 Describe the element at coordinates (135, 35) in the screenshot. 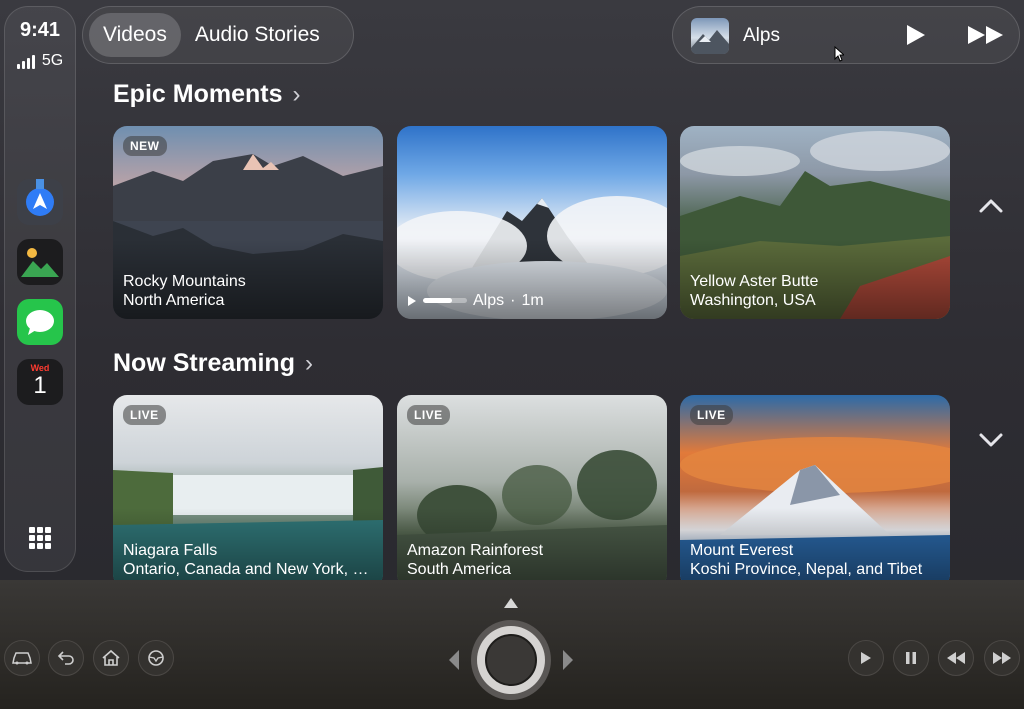

I see `tab-videos: Videos` at that location.